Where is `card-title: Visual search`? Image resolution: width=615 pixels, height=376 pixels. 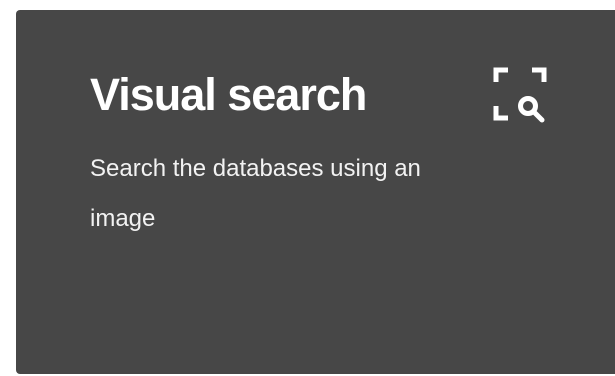
card-title: Visual search is located at coordinates (228, 94).